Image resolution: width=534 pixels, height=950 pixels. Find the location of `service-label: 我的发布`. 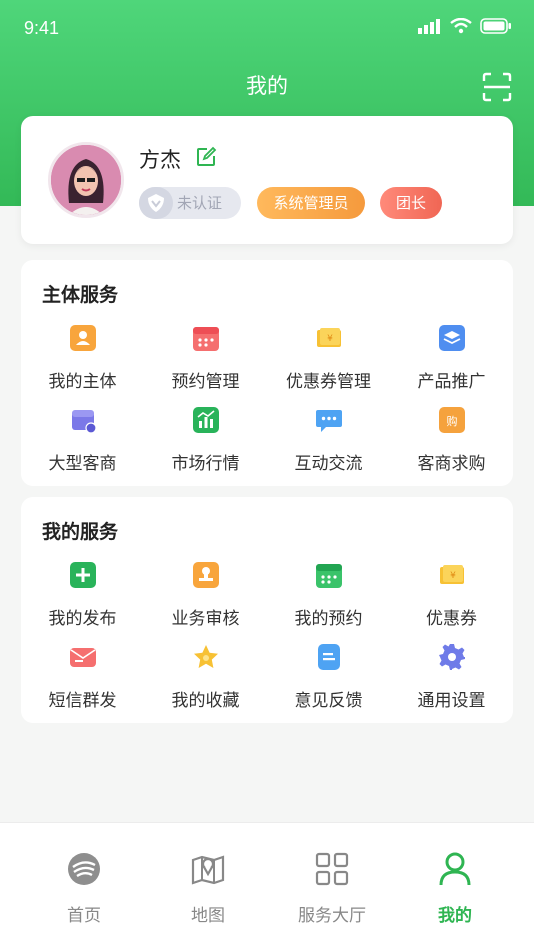

service-label: 我的发布 is located at coordinates (82, 619).